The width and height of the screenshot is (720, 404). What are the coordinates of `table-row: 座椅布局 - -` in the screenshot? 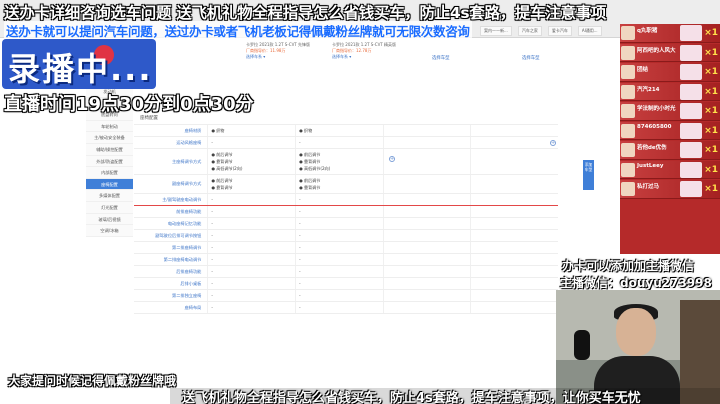 It's located at (346, 308).